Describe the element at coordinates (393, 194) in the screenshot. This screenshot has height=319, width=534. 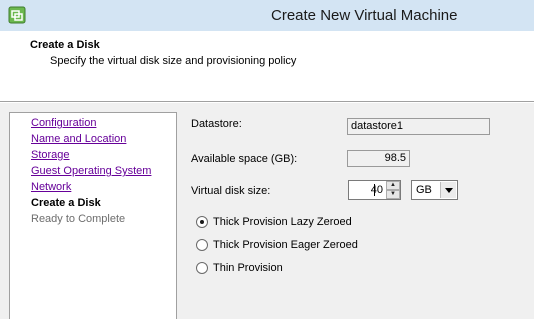
I see `stepper-down-icon: ▼` at that location.